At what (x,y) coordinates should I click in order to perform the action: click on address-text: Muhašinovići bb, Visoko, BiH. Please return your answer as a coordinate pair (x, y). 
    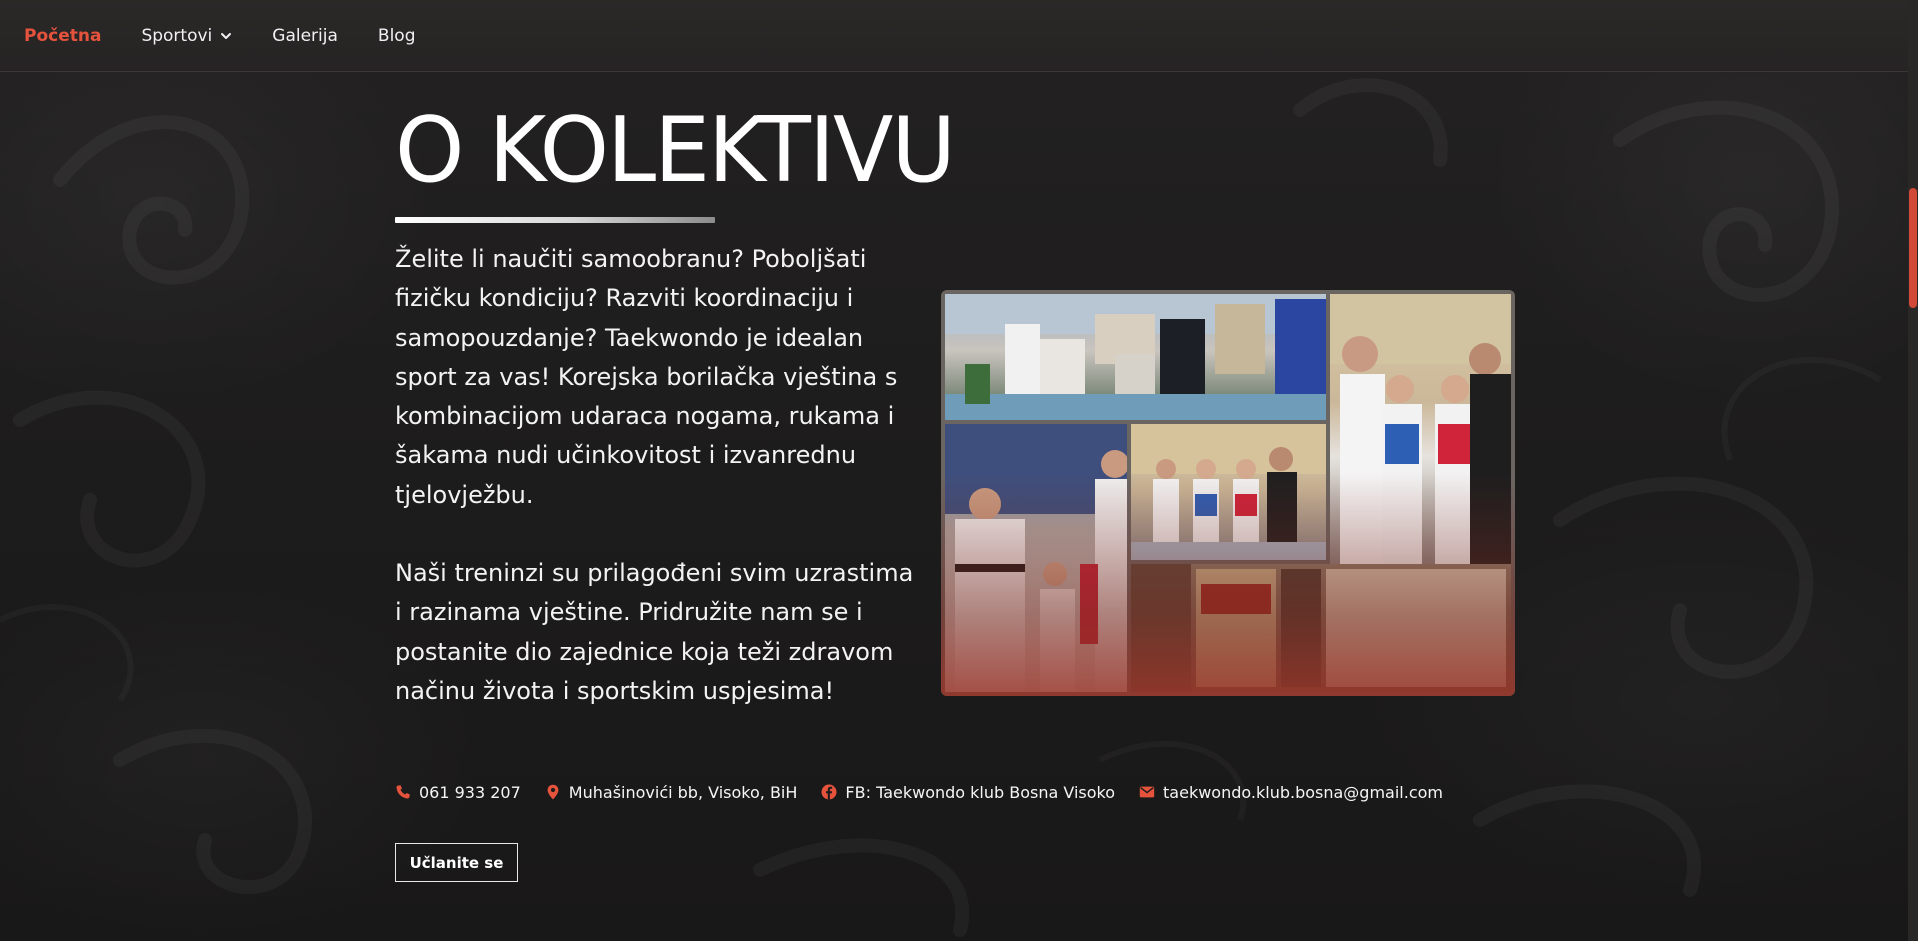
    Looking at the image, I should click on (683, 792).